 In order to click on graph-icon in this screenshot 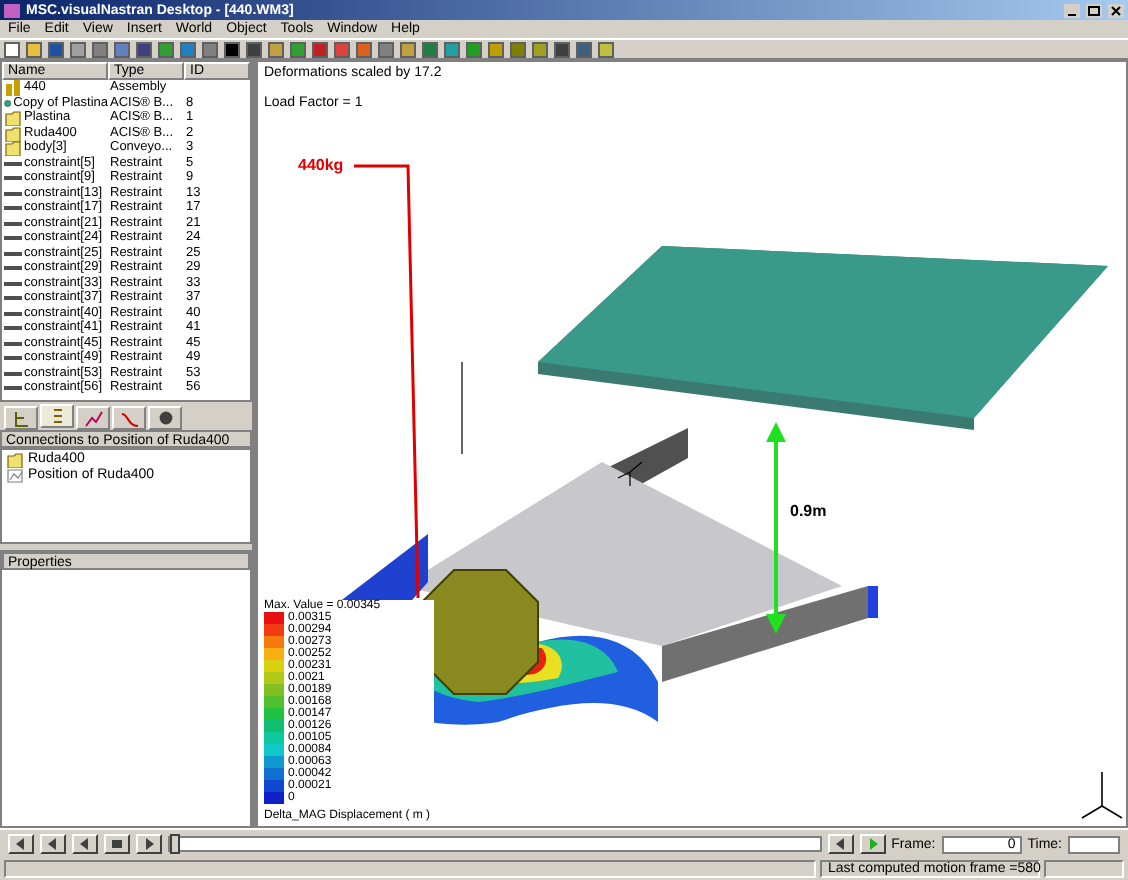, I will do `click(93, 418)`.